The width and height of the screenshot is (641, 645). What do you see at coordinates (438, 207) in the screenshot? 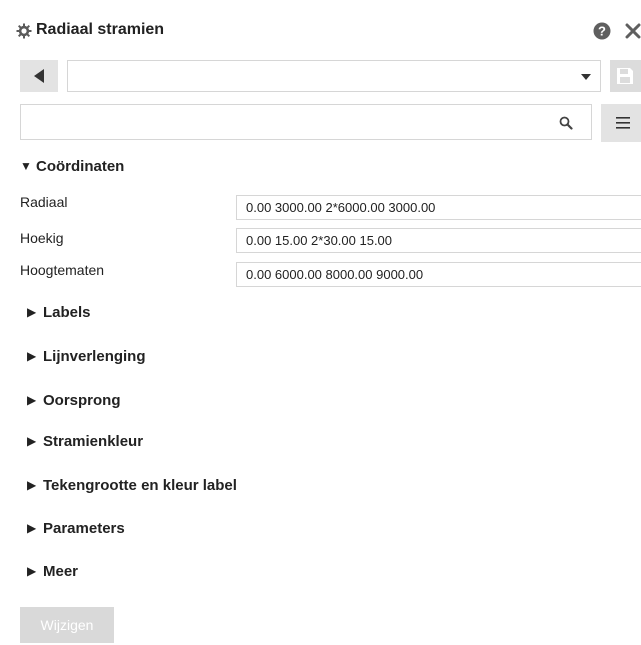
I see `radial-field` at bounding box center [438, 207].